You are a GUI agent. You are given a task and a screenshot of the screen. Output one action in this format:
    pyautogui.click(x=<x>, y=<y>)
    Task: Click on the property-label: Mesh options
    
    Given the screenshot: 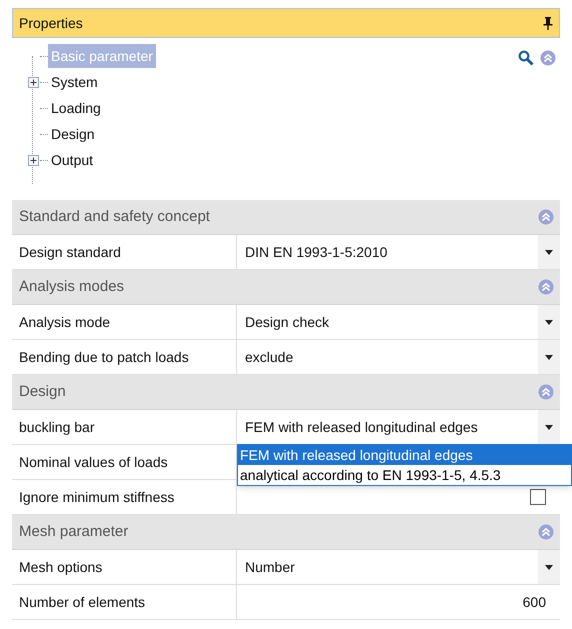 What is the action you would take?
    pyautogui.click(x=60, y=567)
    